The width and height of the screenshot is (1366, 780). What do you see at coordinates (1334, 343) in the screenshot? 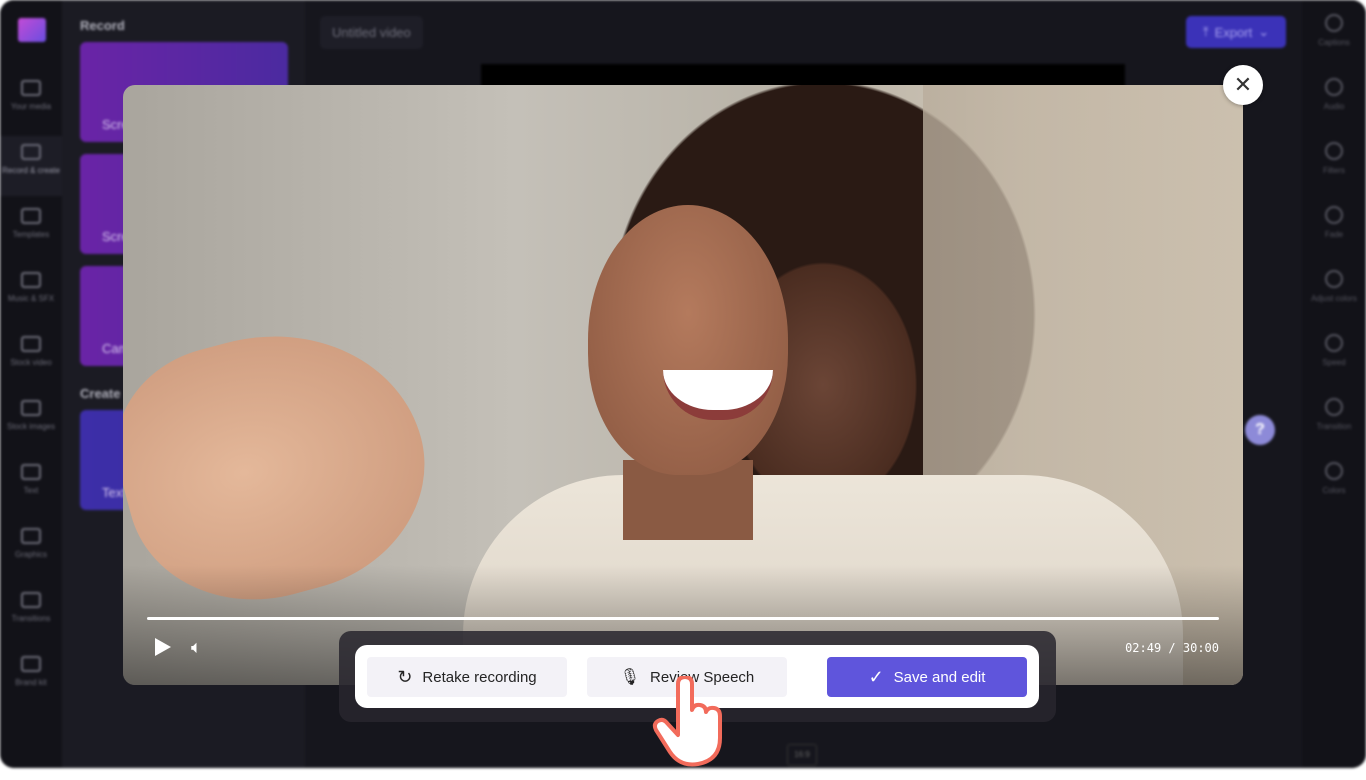
I see `speed-icon` at bounding box center [1334, 343].